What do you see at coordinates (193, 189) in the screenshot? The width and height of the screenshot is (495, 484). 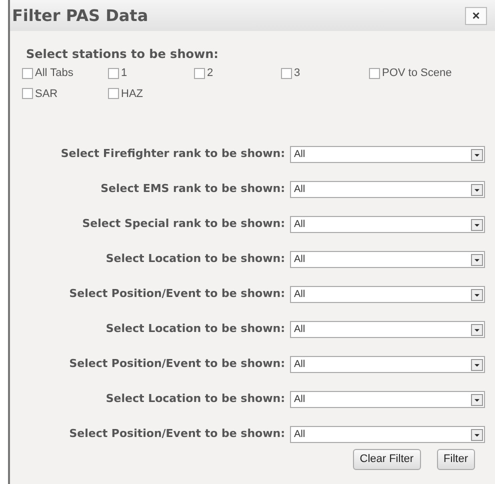 I see `filter-label: Select EMS rank to be shown:` at bounding box center [193, 189].